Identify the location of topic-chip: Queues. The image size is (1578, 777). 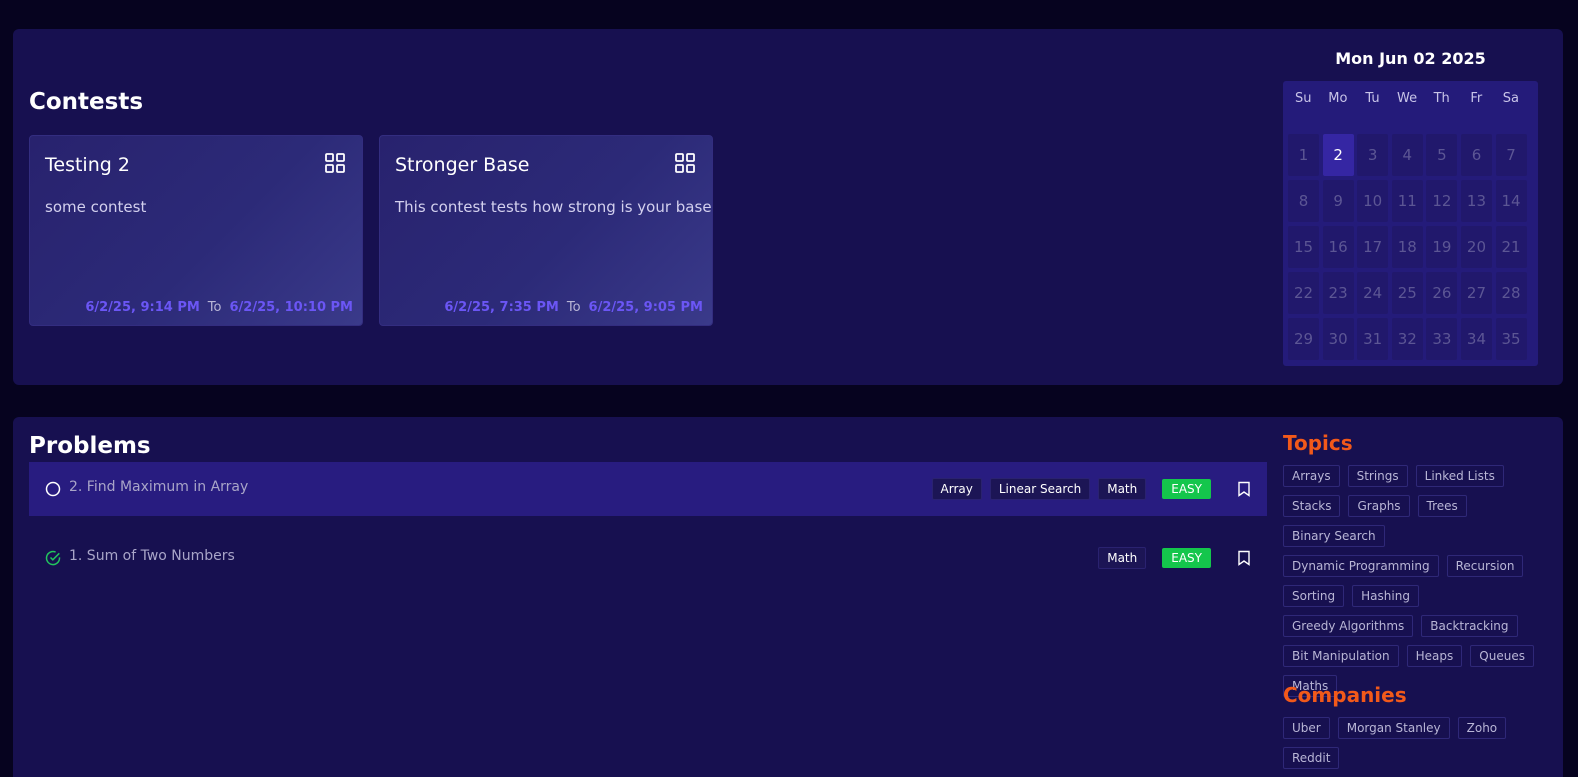
(1502, 656).